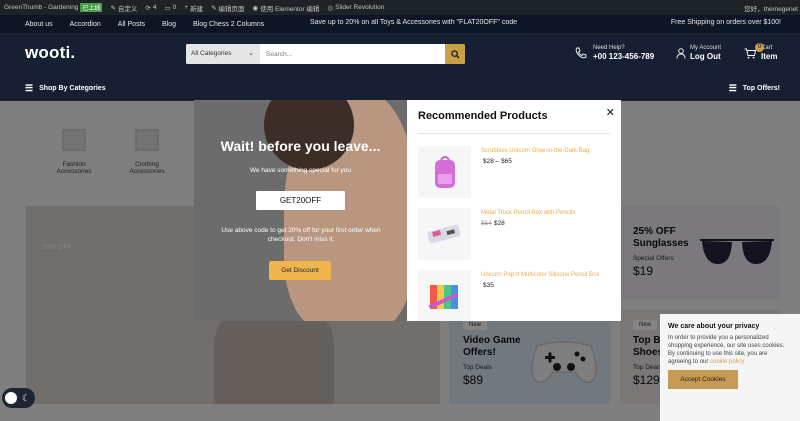 The image size is (800, 421). I want to click on backpack-image, so click(444, 172).